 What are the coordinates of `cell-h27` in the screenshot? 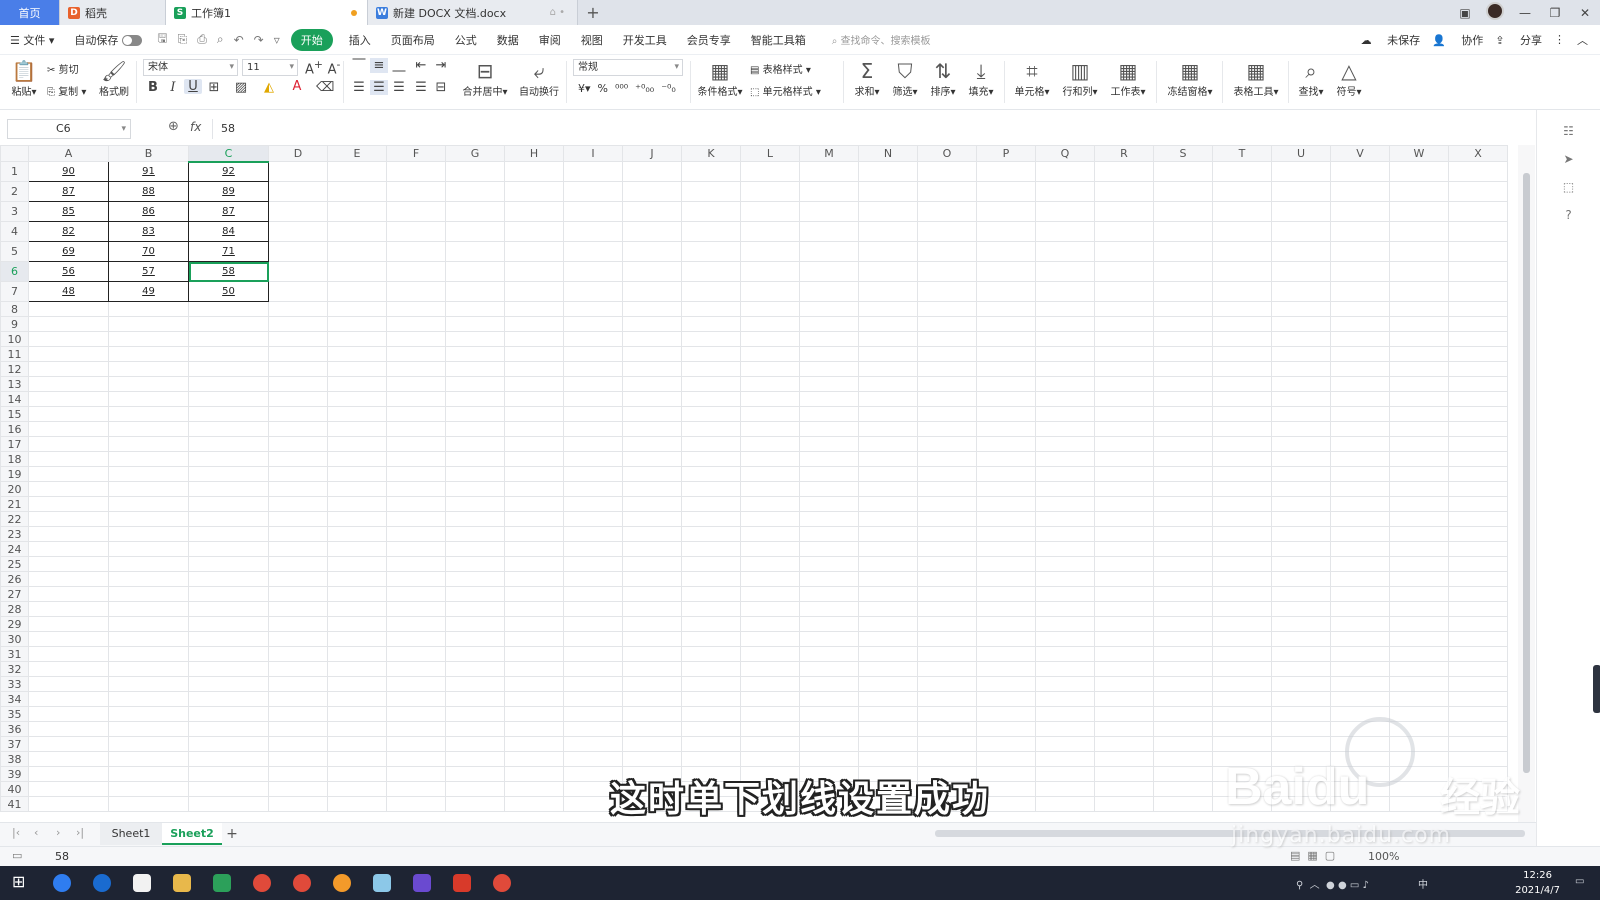 It's located at (534, 594).